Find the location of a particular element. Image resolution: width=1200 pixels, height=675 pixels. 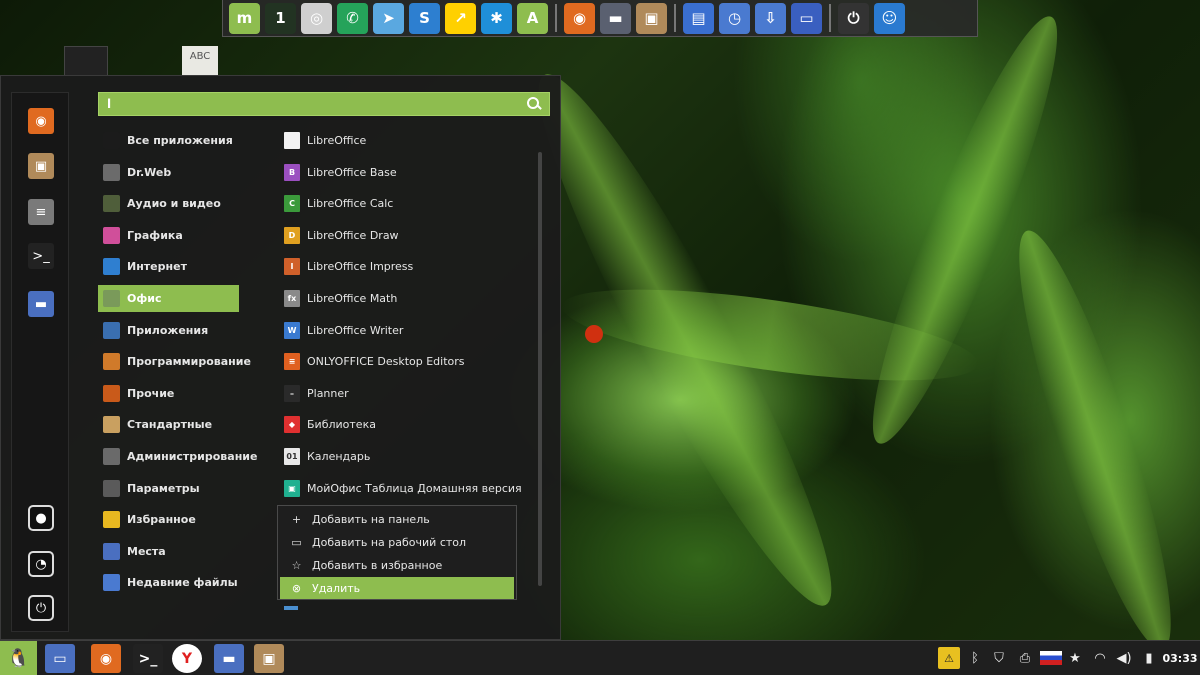

app-item: LibreOffice is located at coordinates (405, 140).